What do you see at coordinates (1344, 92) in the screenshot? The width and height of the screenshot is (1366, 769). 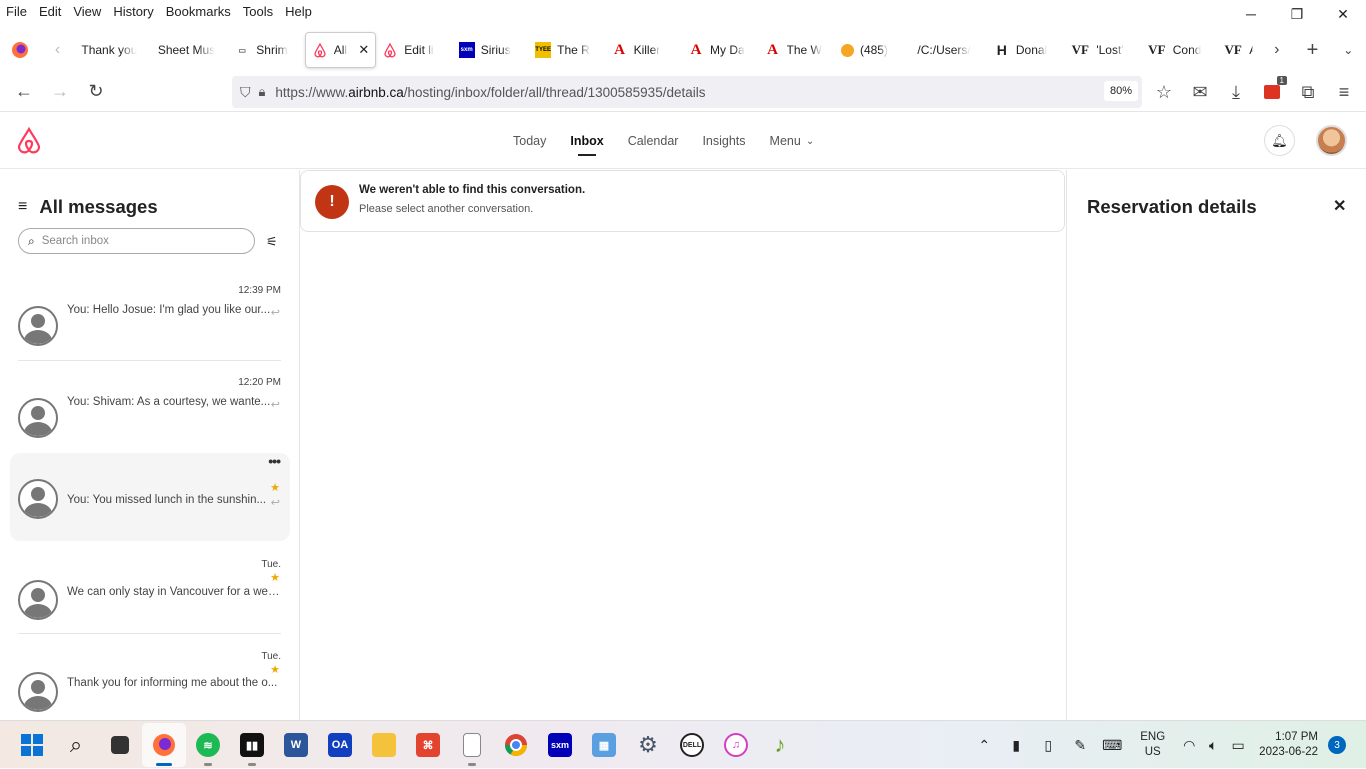 I see `app-menu-icon: ≡` at bounding box center [1344, 92].